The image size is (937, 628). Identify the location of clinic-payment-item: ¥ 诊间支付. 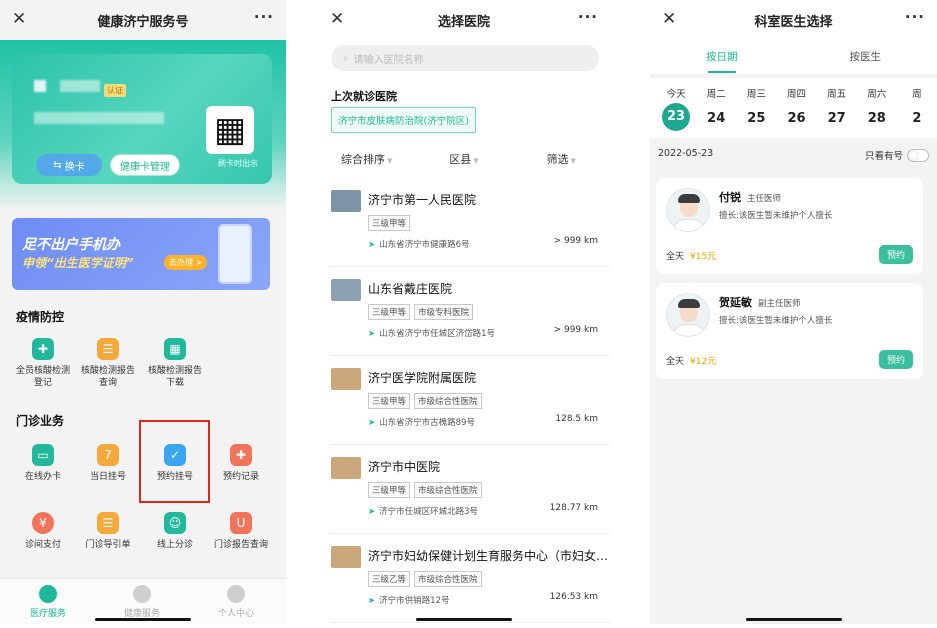
(43, 531).